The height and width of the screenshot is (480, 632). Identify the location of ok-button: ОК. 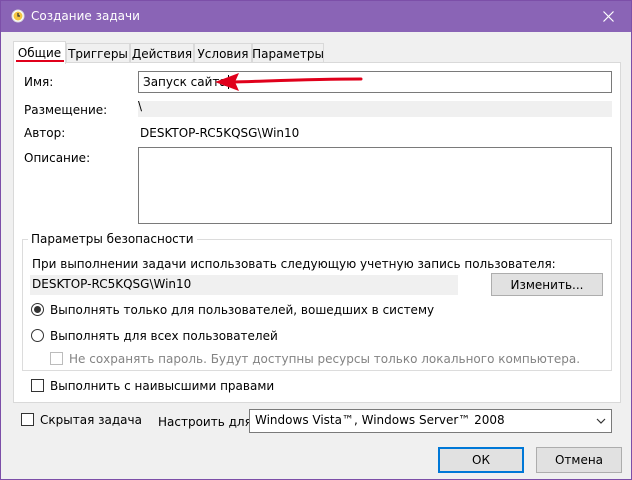
(481, 460).